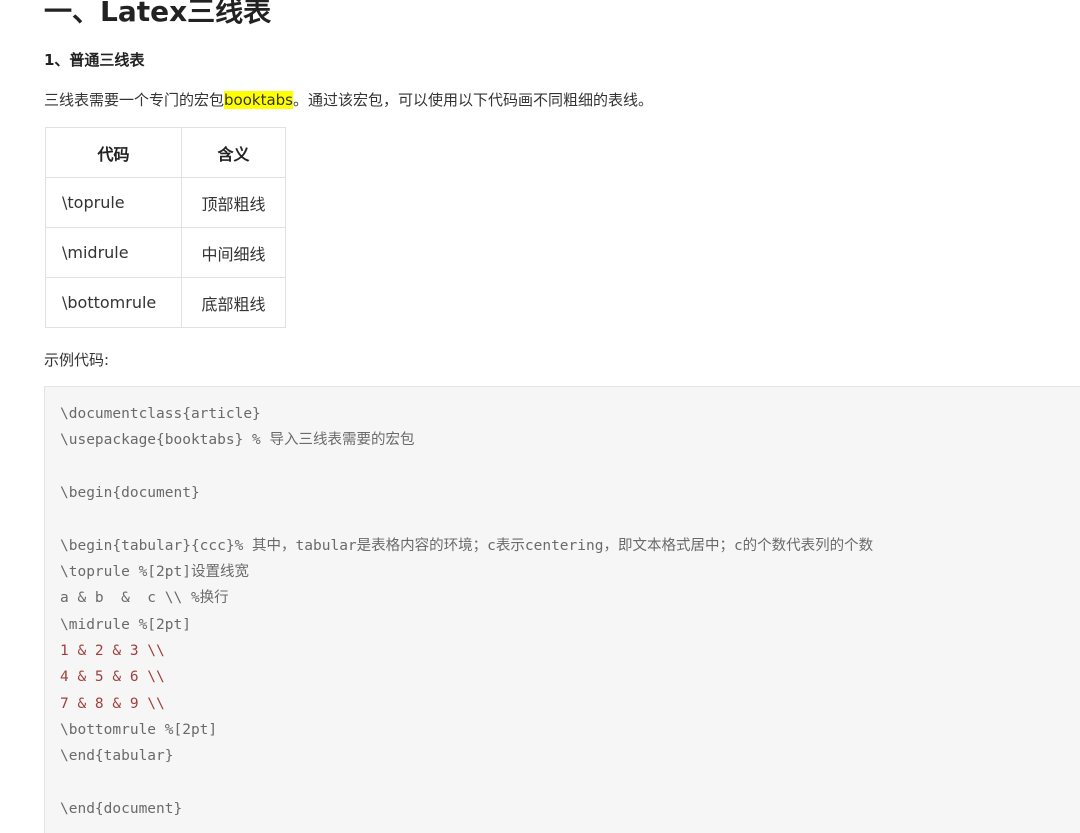 This screenshot has width=1080, height=833. Describe the element at coordinates (117, 756) in the screenshot. I see `code-line: \end{tabular}` at that location.